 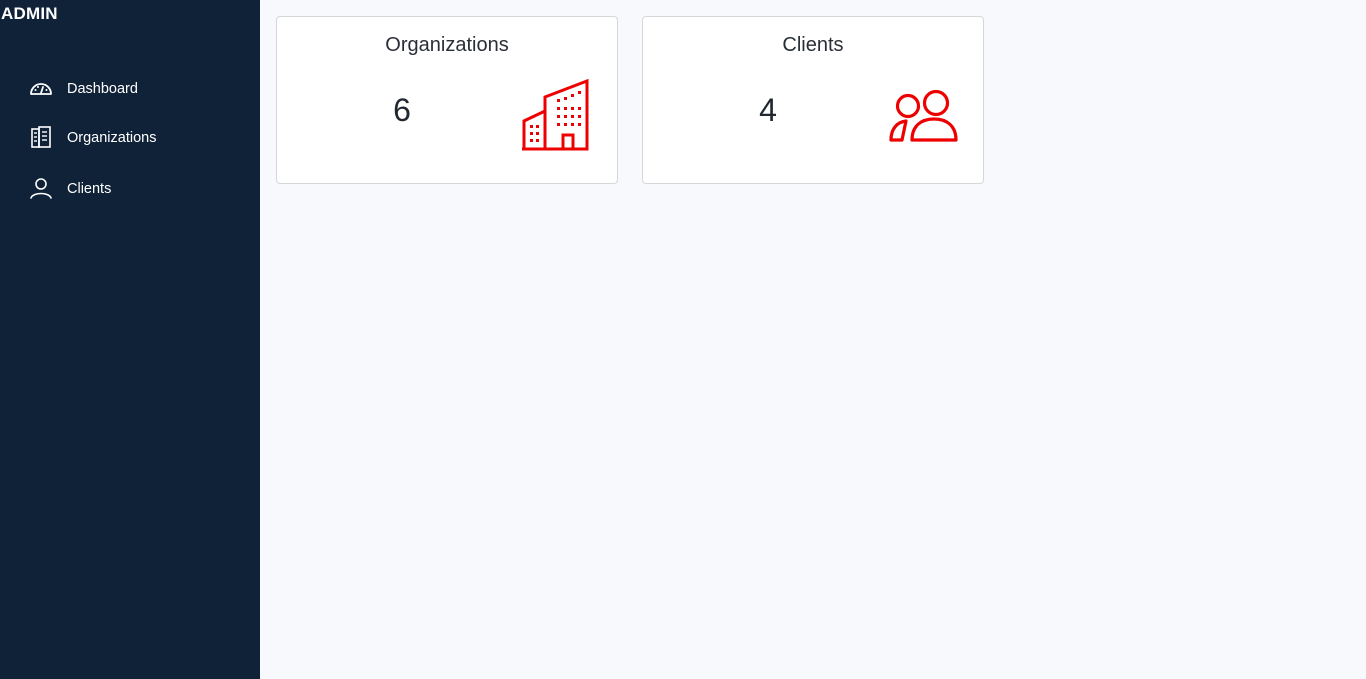 I want to click on users-icon, so click(x=923, y=118).